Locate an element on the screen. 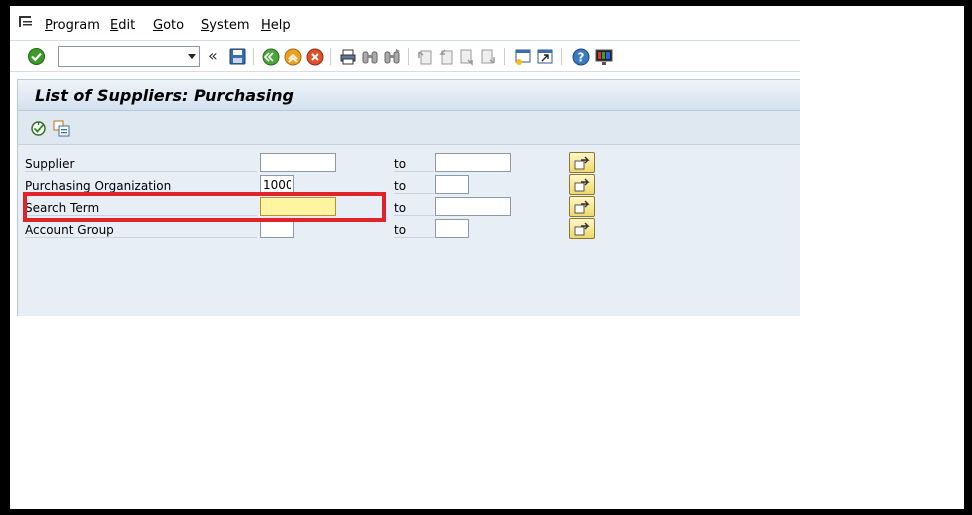 The height and width of the screenshot is (515, 972). execute-icon is located at coordinates (38, 128).